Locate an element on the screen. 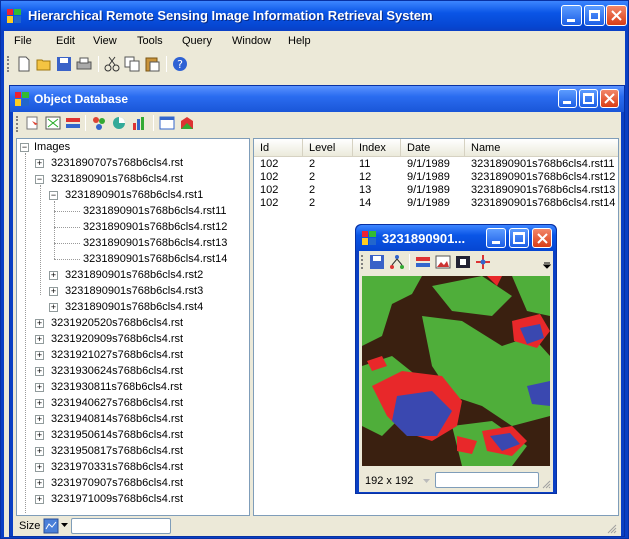 The width and height of the screenshot is (629, 539). db-toolbar-grip is located at coordinates (17, 124).